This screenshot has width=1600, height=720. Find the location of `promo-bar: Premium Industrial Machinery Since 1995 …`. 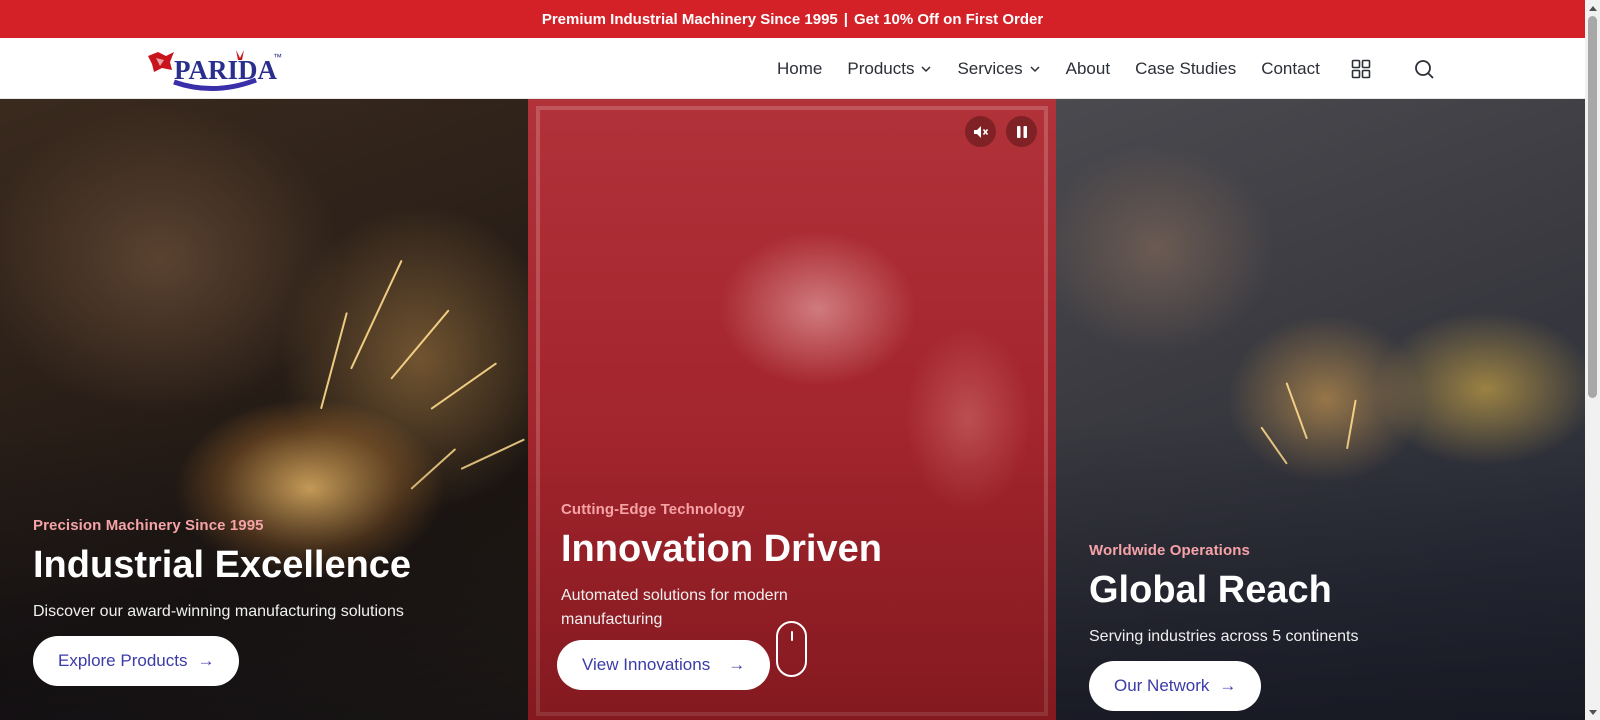

promo-bar: Premium Industrial Machinery Since 1995 … is located at coordinates (792, 19).